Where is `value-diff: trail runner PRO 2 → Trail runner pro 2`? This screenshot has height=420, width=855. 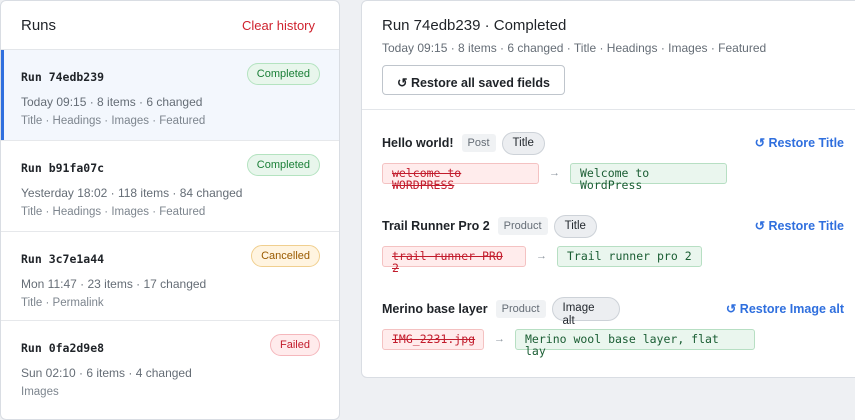 value-diff: trail runner PRO 2 → Trail runner pro 2 is located at coordinates (613, 260).